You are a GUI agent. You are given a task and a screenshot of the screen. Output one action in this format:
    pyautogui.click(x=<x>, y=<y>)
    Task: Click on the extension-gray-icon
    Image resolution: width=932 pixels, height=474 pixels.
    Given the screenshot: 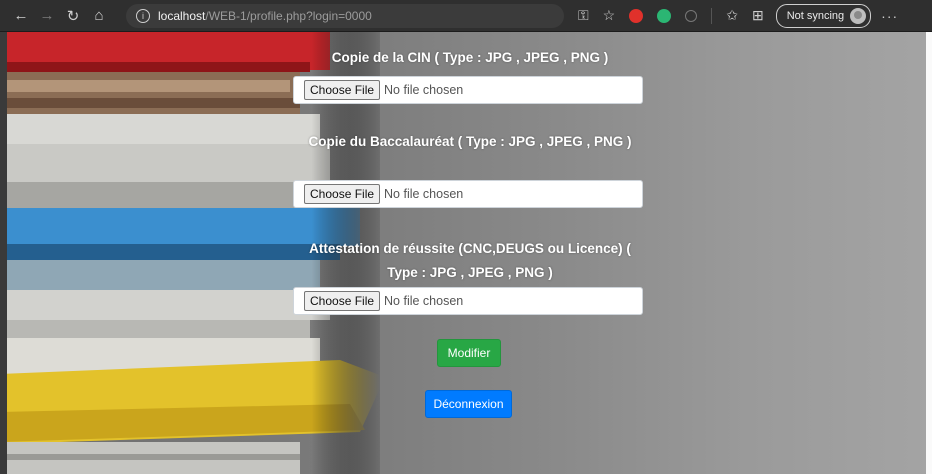 What is the action you would take?
    pyautogui.click(x=691, y=15)
    